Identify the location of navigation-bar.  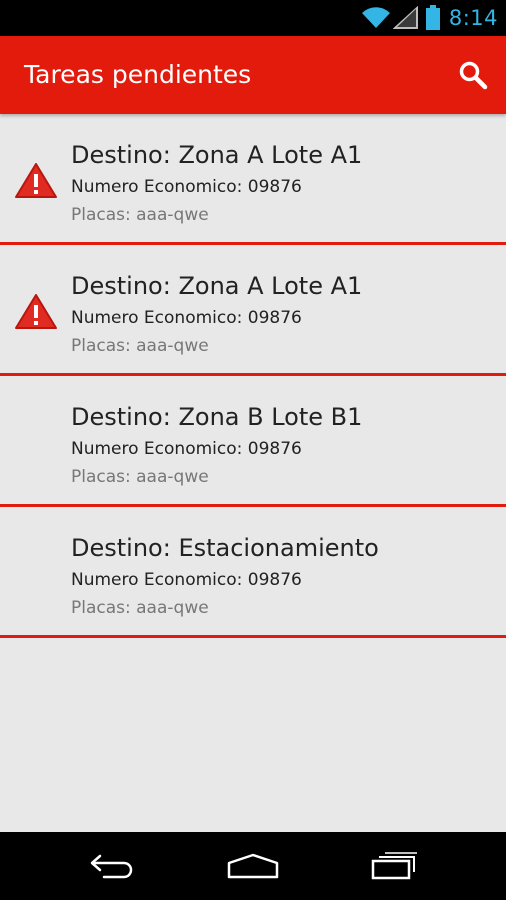
(253, 866).